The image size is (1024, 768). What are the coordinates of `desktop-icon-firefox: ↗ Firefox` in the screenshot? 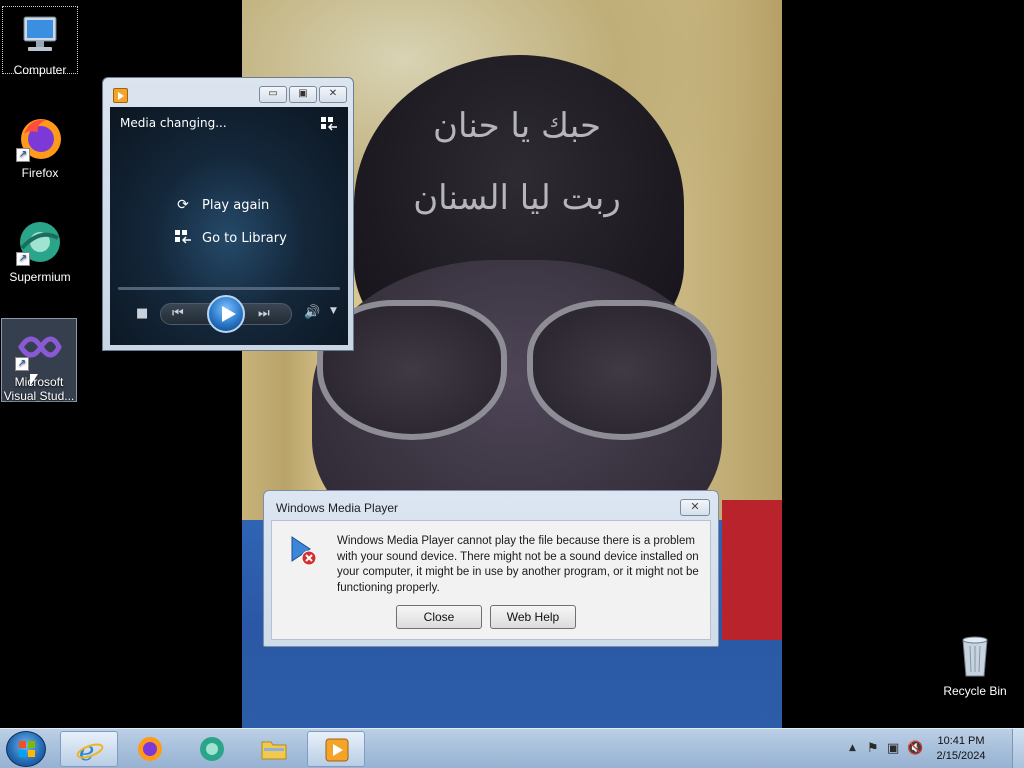 It's located at (40, 145).